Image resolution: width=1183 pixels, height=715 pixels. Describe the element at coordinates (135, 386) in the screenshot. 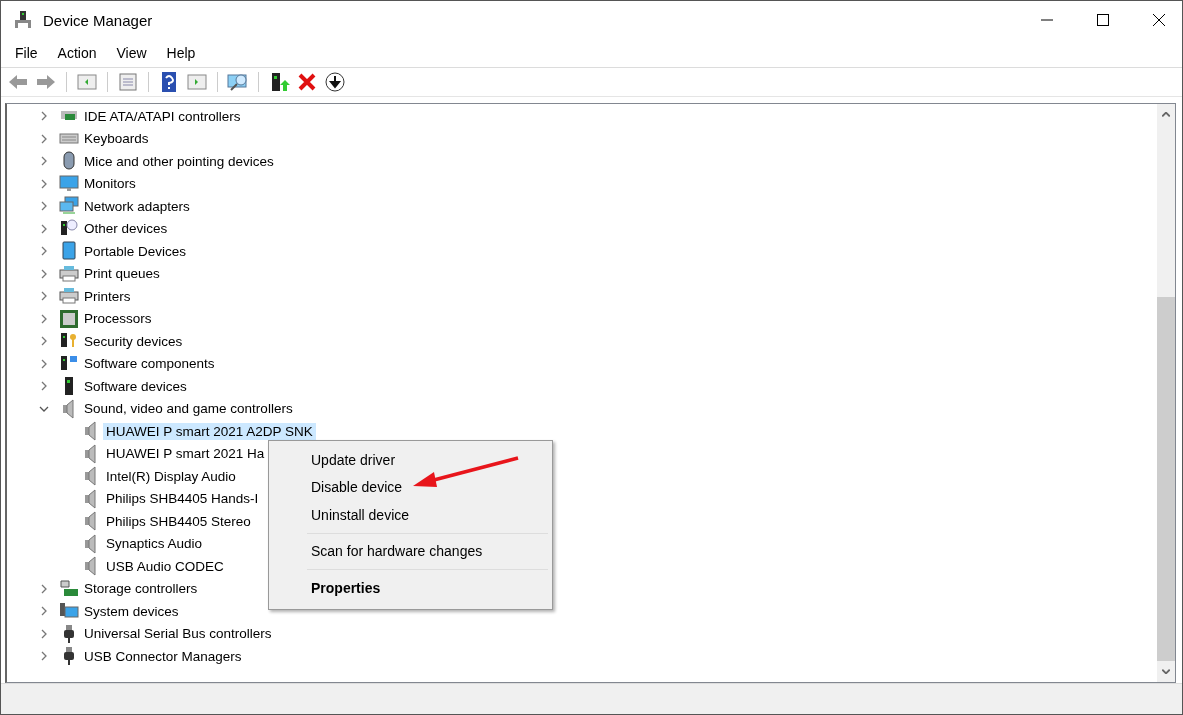

I see `tree-item: Software devices` at that location.